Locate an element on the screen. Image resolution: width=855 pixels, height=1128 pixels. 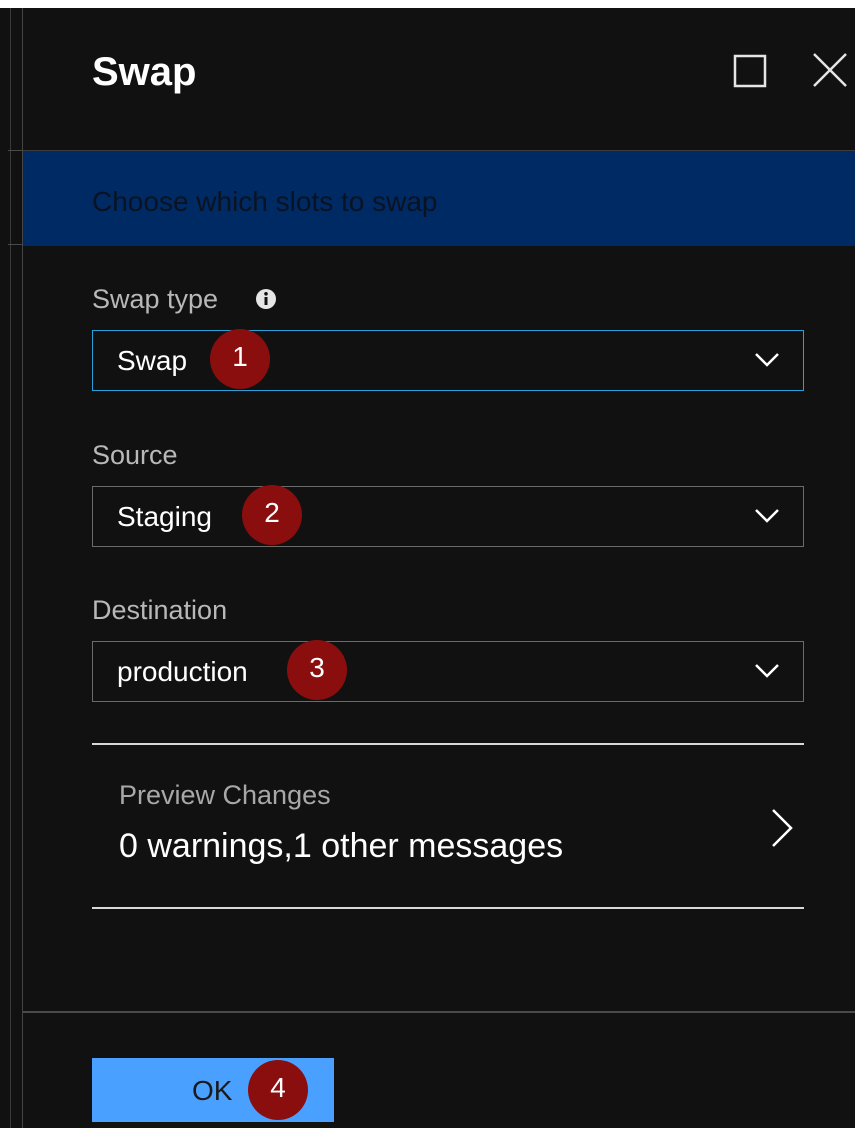
step-badge-3: 3 is located at coordinates (317, 670).